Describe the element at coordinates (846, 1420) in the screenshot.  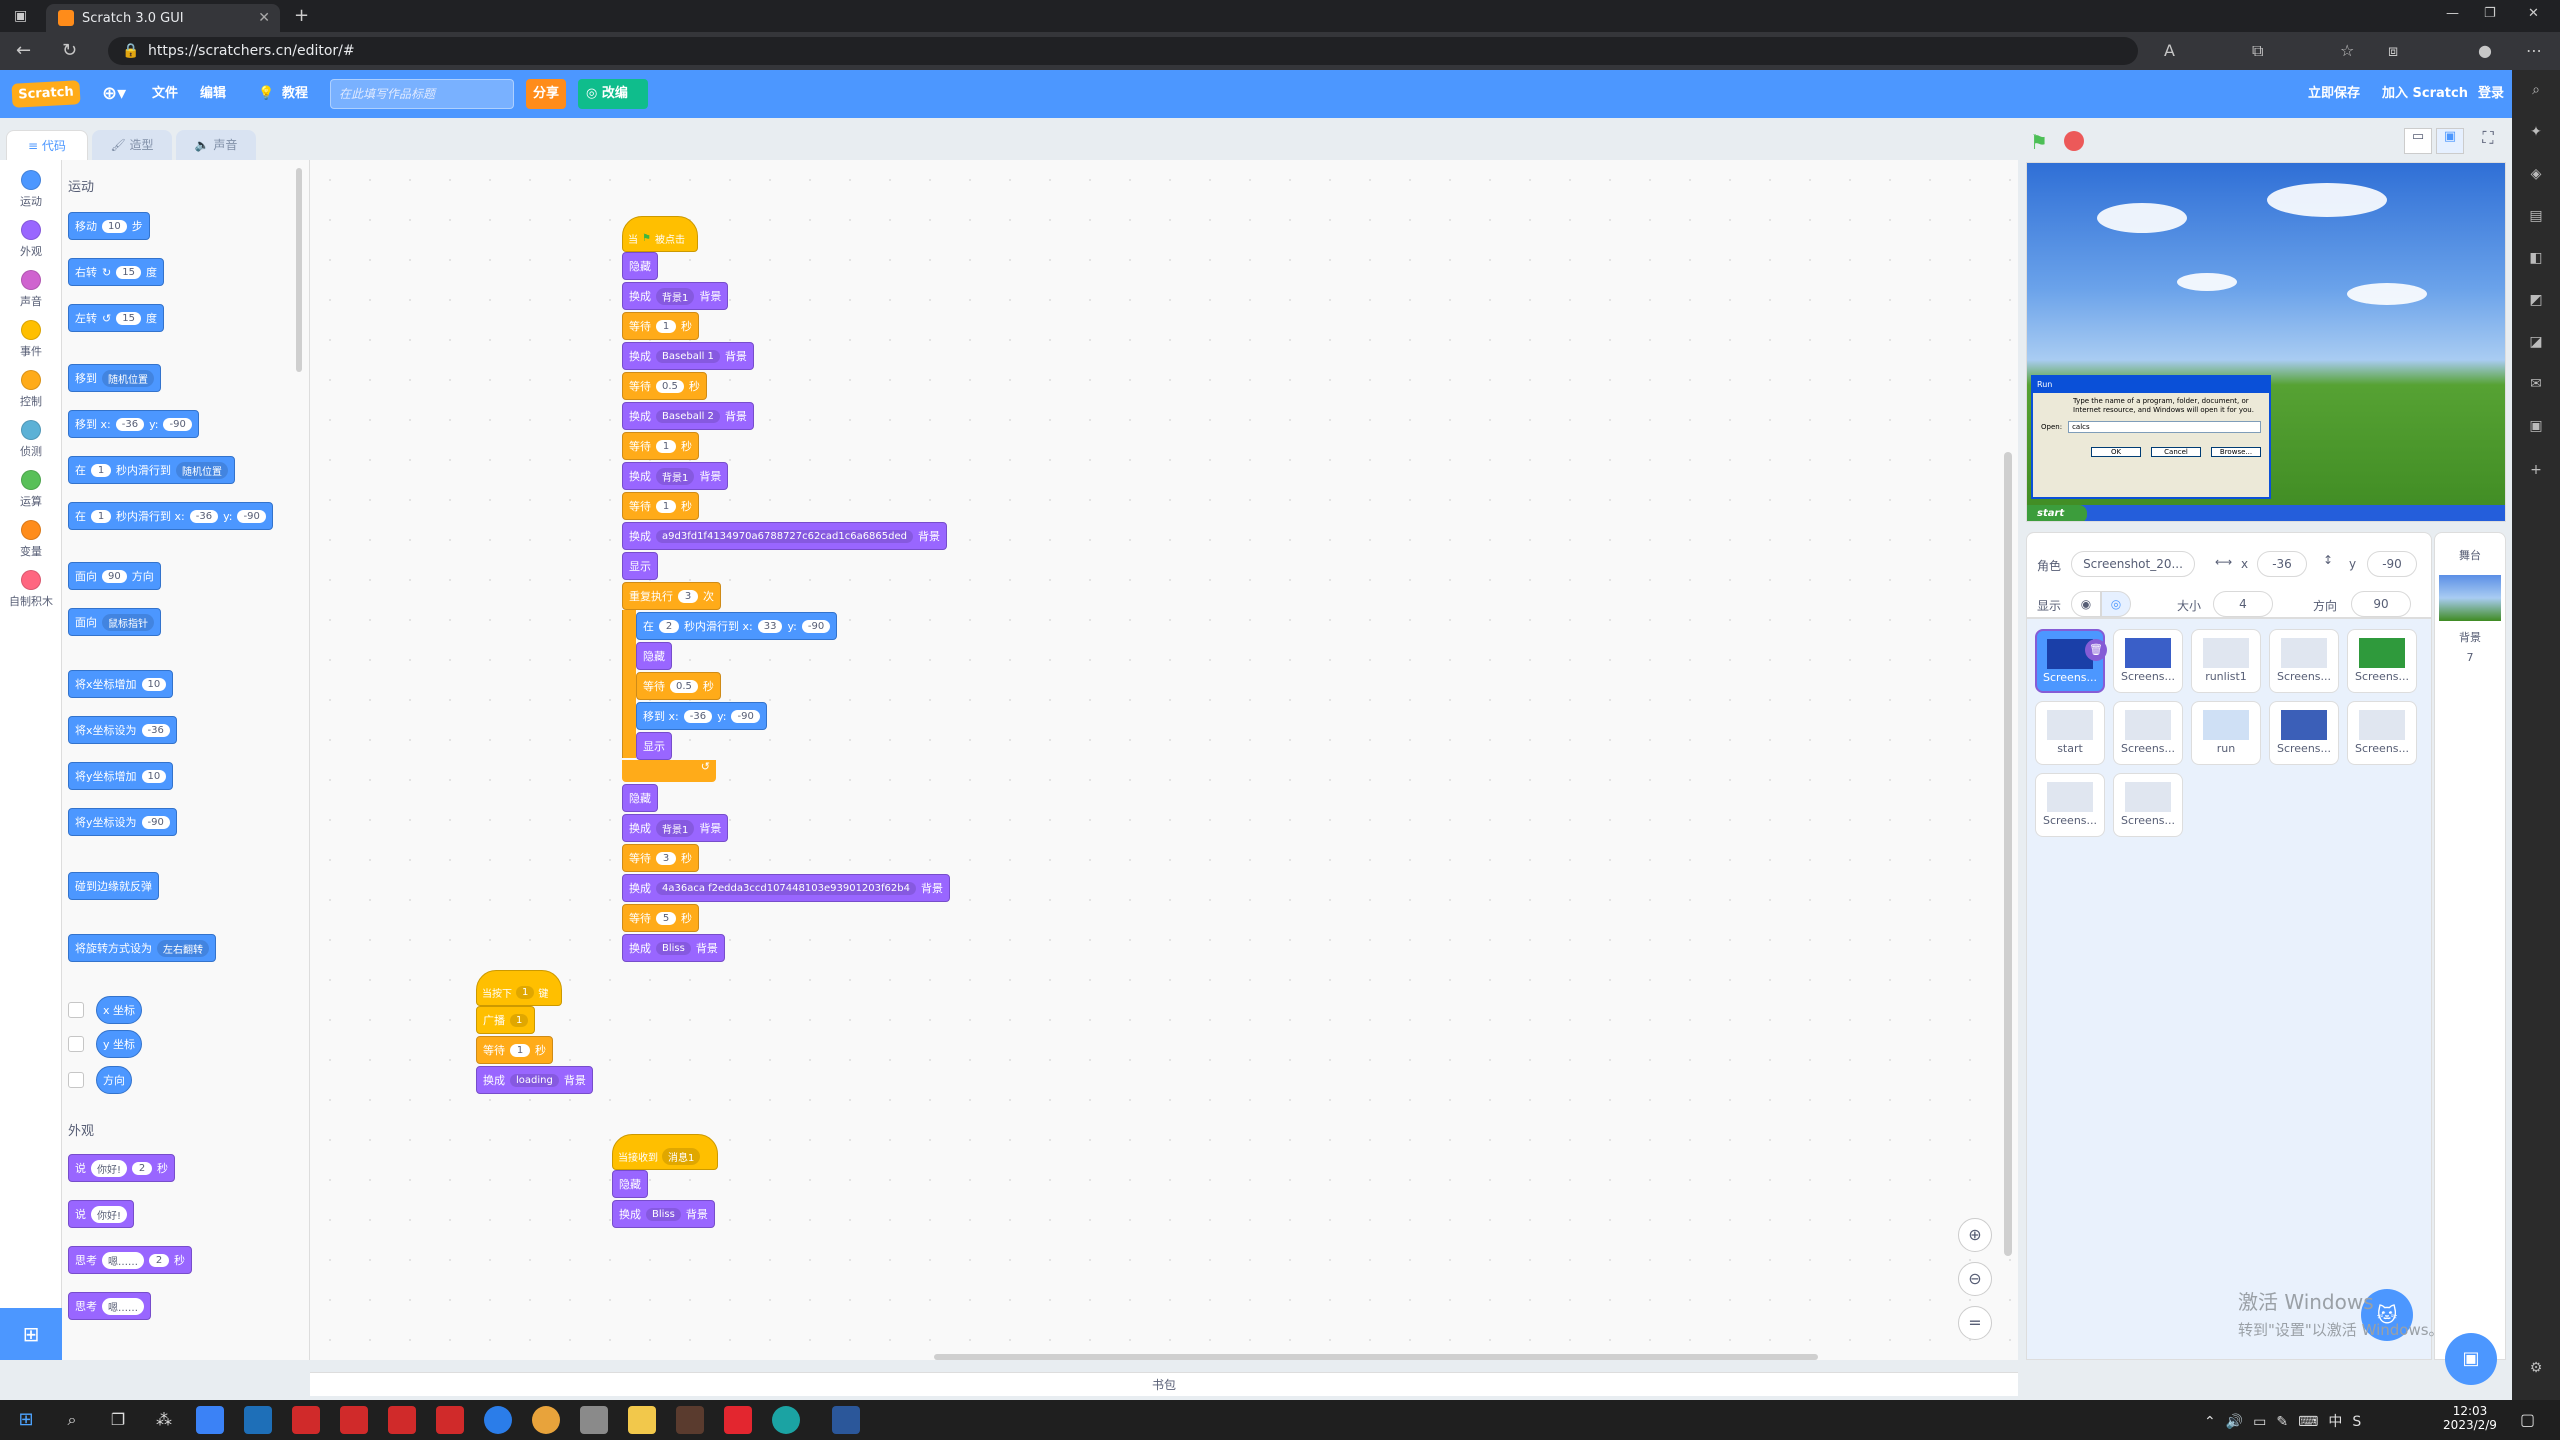
I see `word-icon` at that location.